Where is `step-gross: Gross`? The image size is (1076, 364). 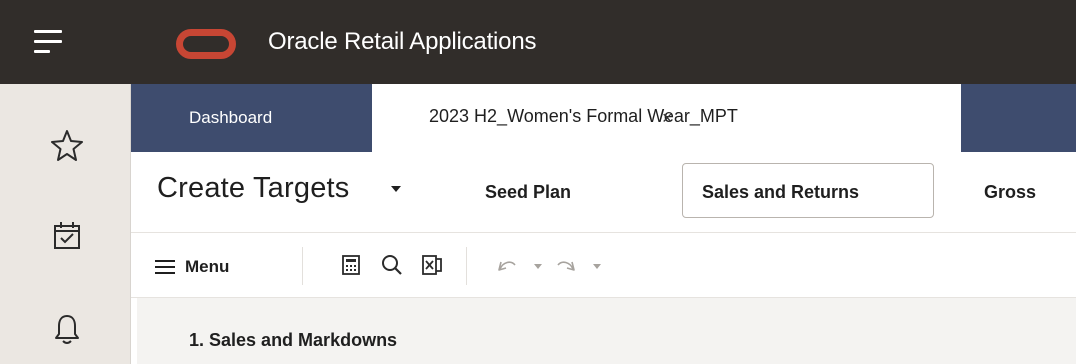
step-gross: Gross is located at coordinates (1010, 192).